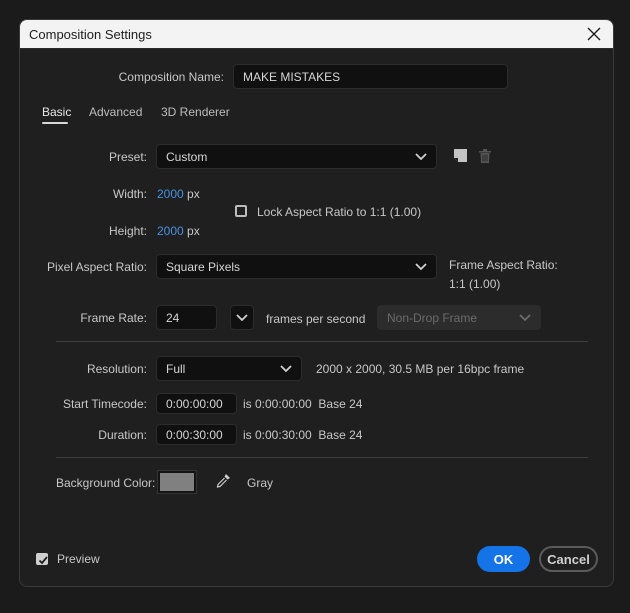  I want to click on eyedropper-icon, so click(223, 481).